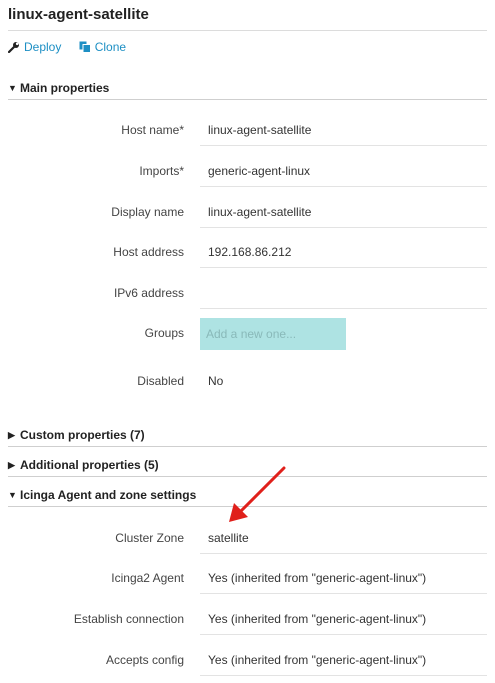 Image resolution: width=495 pixels, height=683 pixels. I want to click on field-ipv6-address: IPv6 address, so click(247, 297).